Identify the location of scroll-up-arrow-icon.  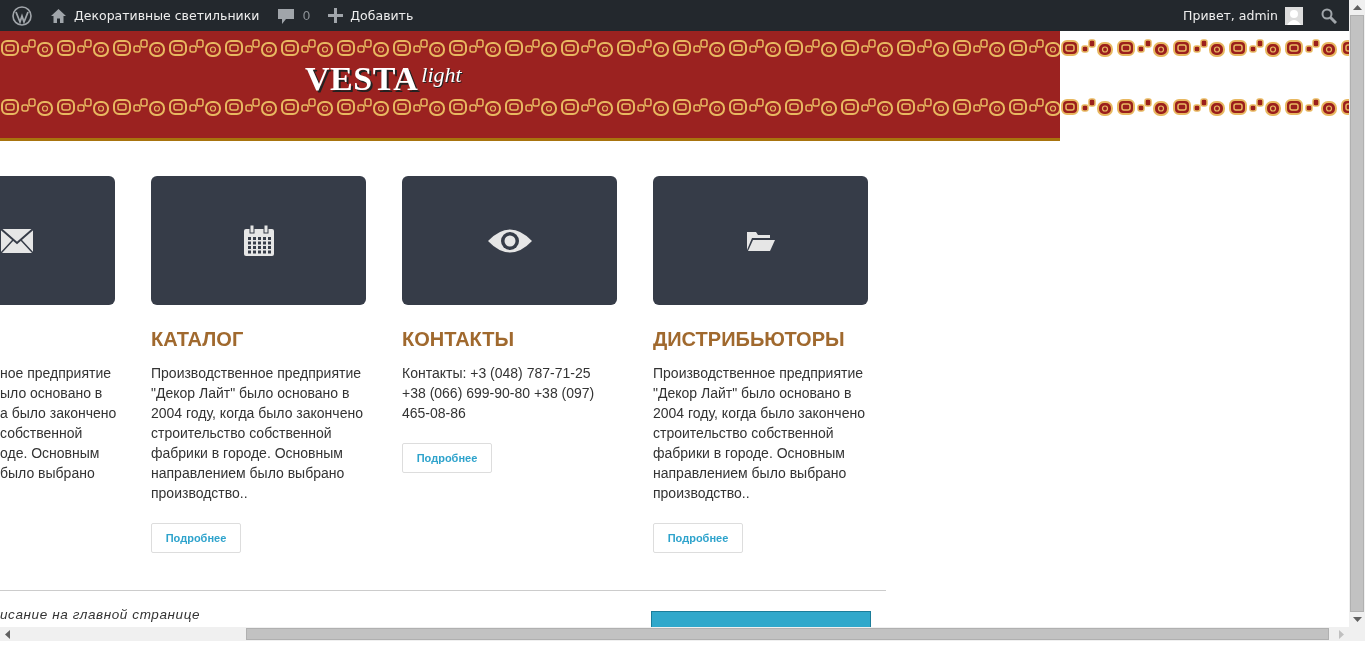
(1357, 7).